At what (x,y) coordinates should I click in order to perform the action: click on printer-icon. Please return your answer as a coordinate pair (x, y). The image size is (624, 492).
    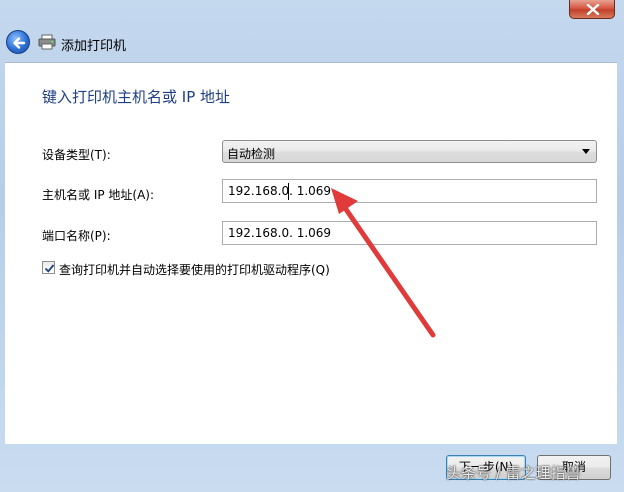
    Looking at the image, I should click on (47, 42).